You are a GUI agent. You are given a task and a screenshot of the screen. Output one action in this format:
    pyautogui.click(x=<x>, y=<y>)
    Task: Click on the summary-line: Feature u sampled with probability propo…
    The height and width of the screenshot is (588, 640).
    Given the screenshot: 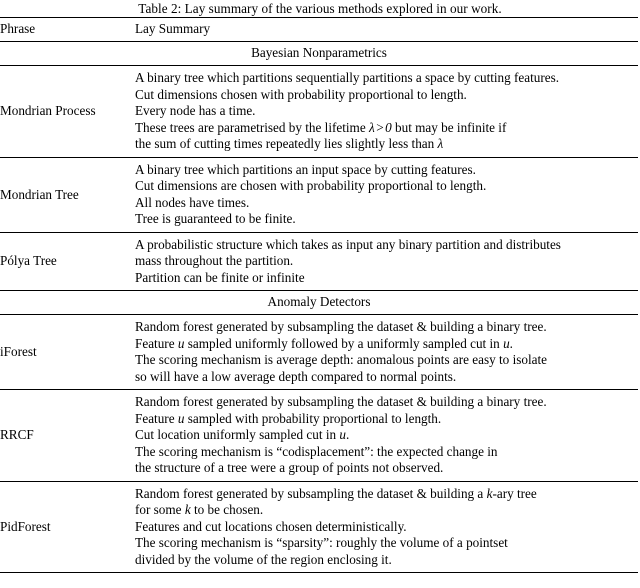 What is the action you would take?
    pyautogui.click(x=288, y=418)
    